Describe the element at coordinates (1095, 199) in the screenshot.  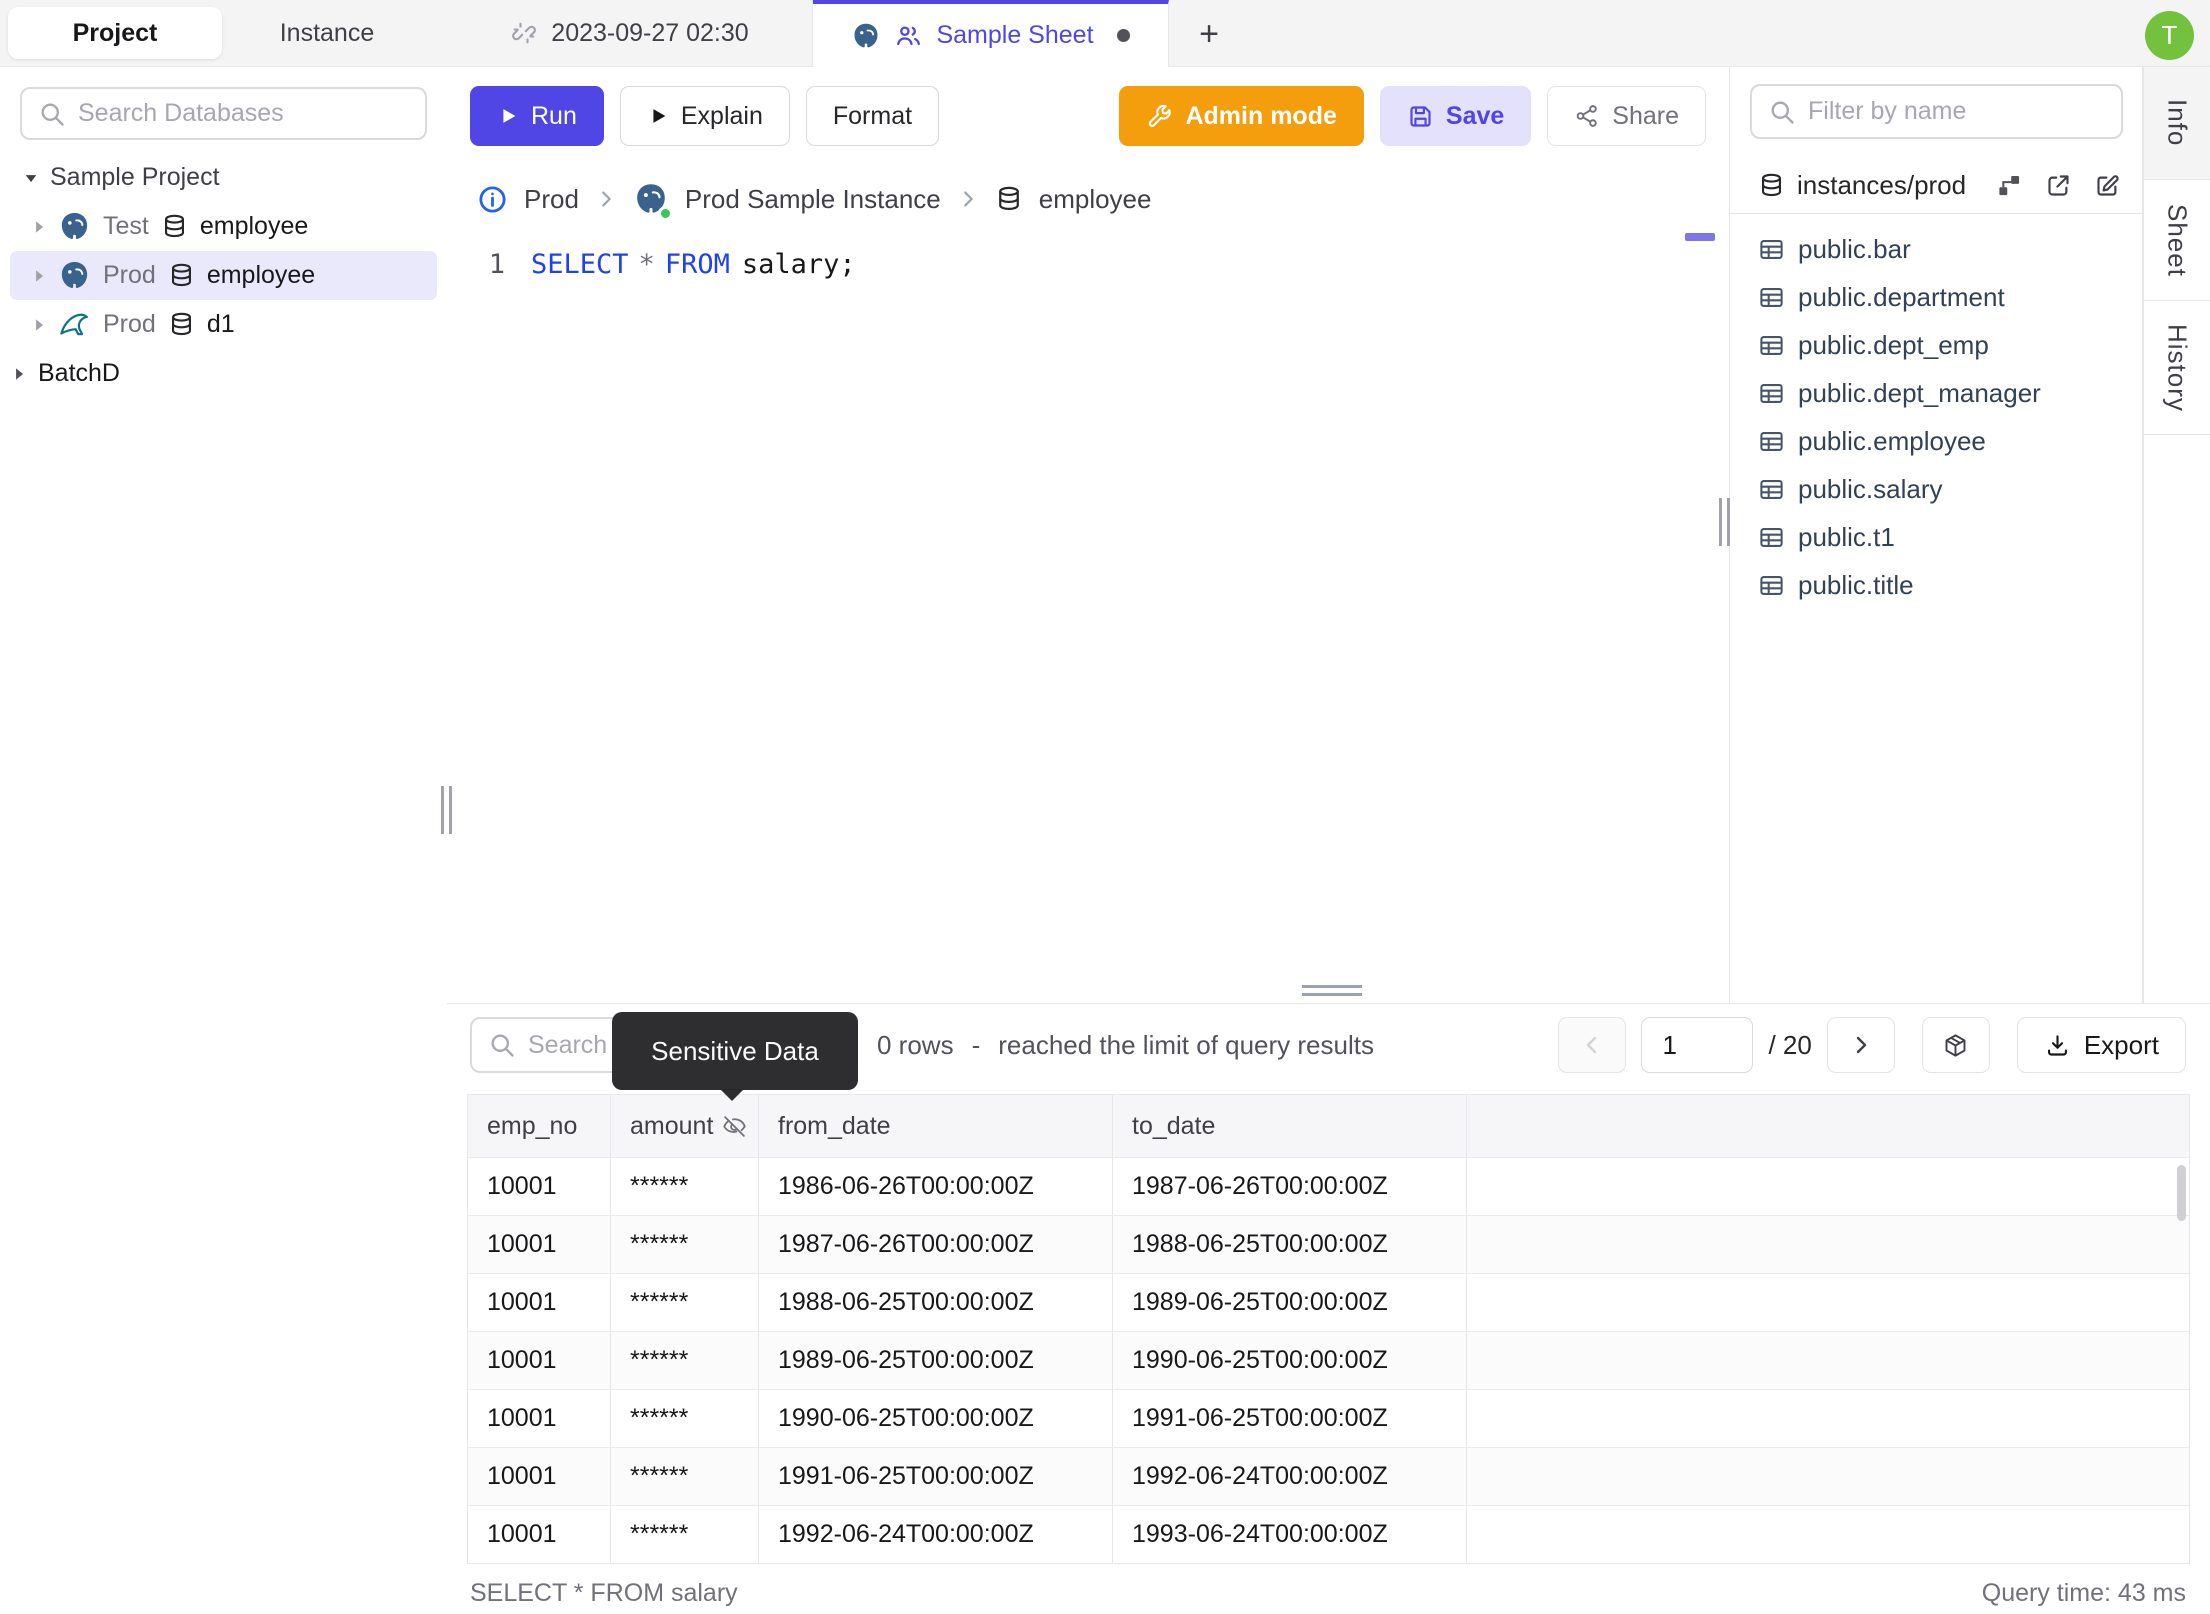
I see `breadcrumb-database: employee` at that location.